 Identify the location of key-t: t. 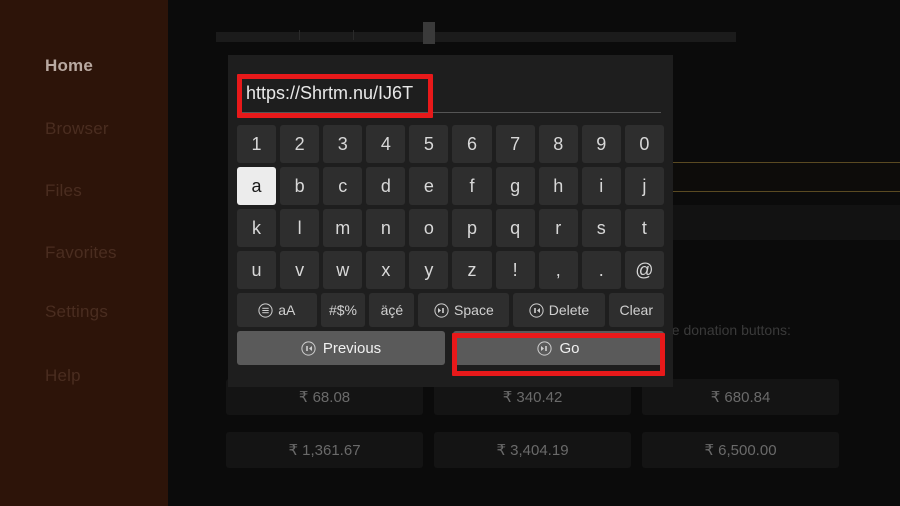
(644, 228).